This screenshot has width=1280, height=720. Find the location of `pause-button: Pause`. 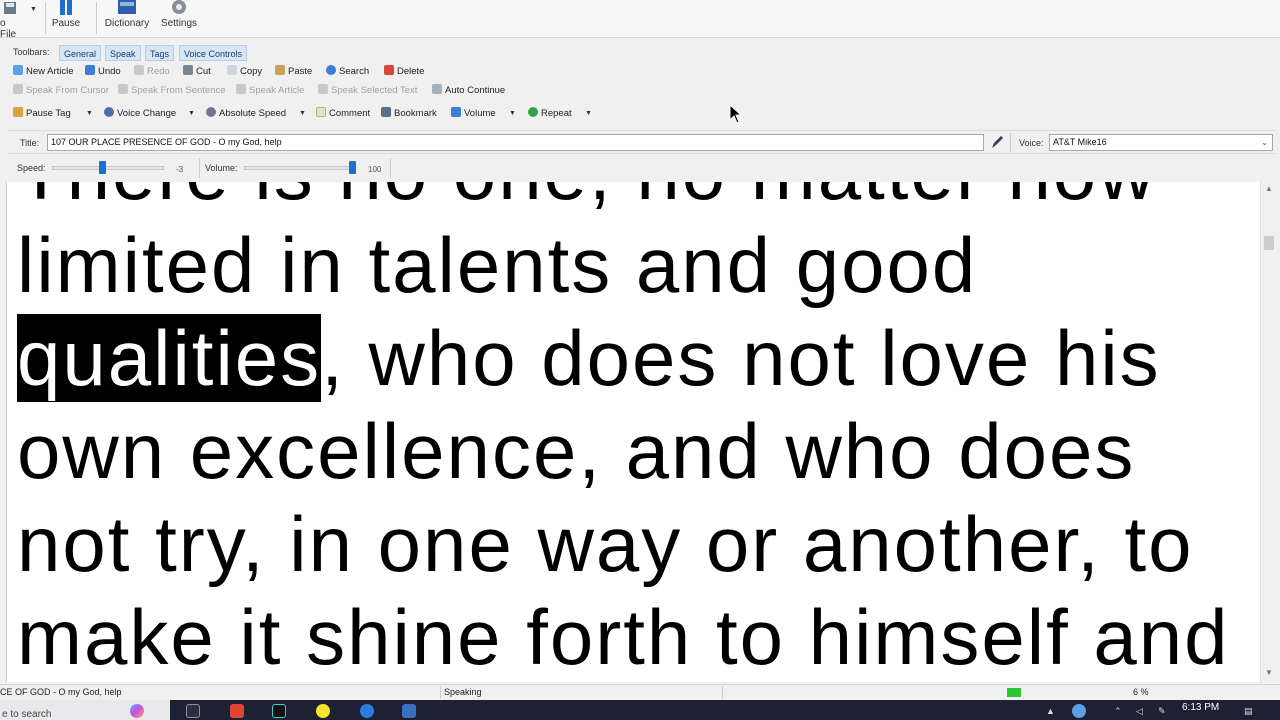

pause-button: Pause is located at coordinates (66, 18).